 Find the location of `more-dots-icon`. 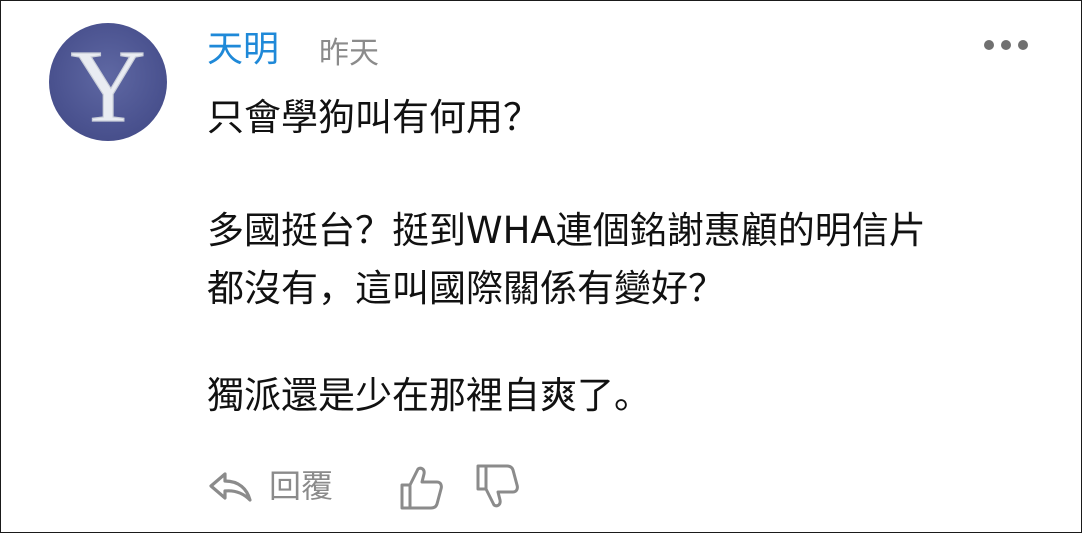

more-dots-icon is located at coordinates (1006, 45).